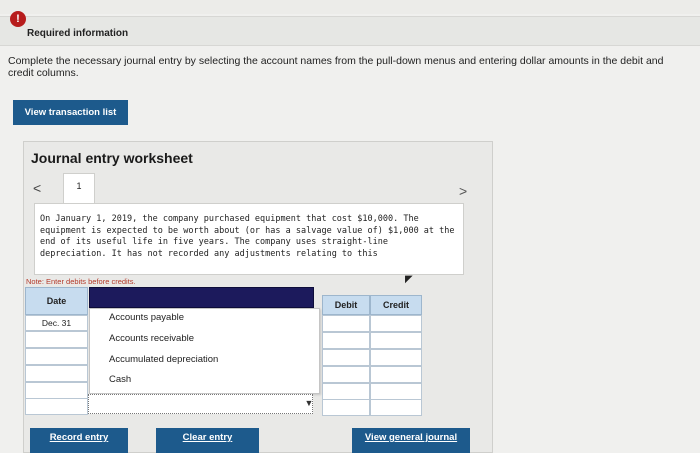 Image resolution: width=700 pixels, height=453 pixels. Describe the element at coordinates (79, 188) in the screenshot. I see `page-tab-1: 1` at that location.